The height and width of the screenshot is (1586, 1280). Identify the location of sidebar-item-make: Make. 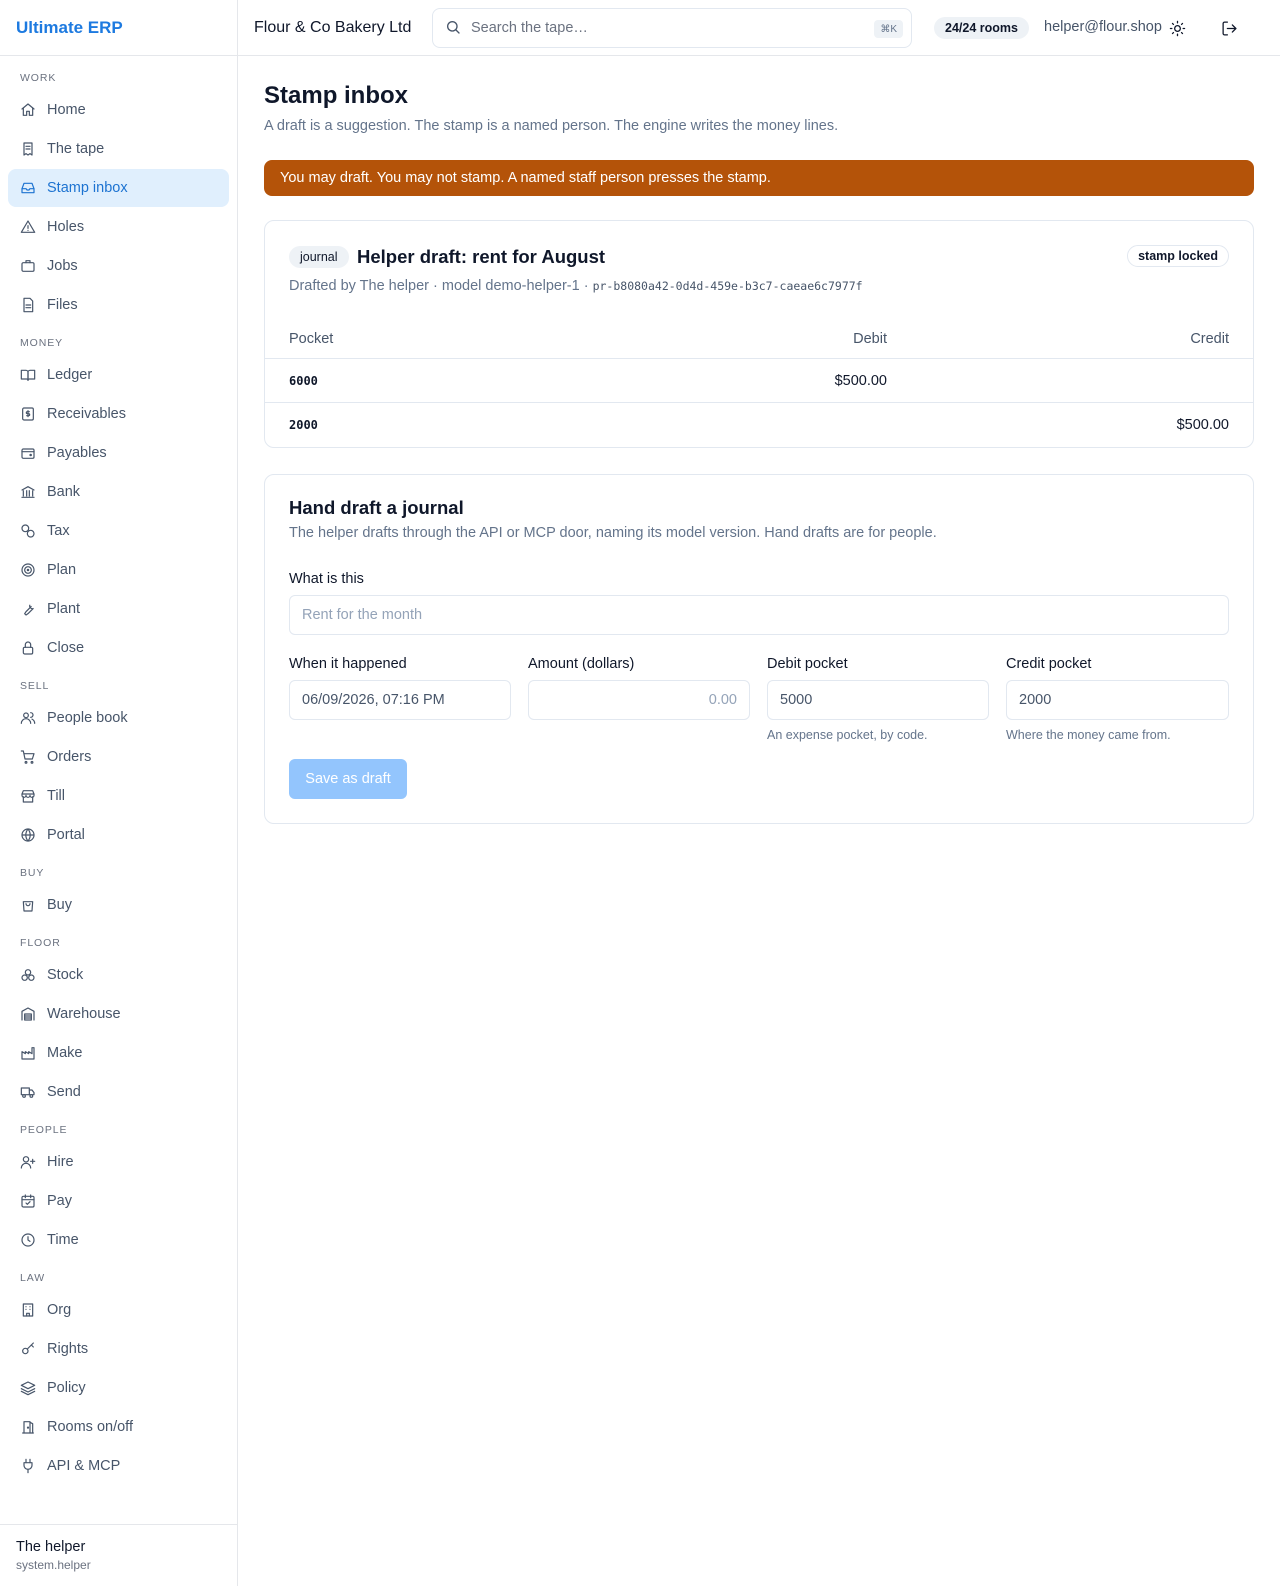
(118, 1053).